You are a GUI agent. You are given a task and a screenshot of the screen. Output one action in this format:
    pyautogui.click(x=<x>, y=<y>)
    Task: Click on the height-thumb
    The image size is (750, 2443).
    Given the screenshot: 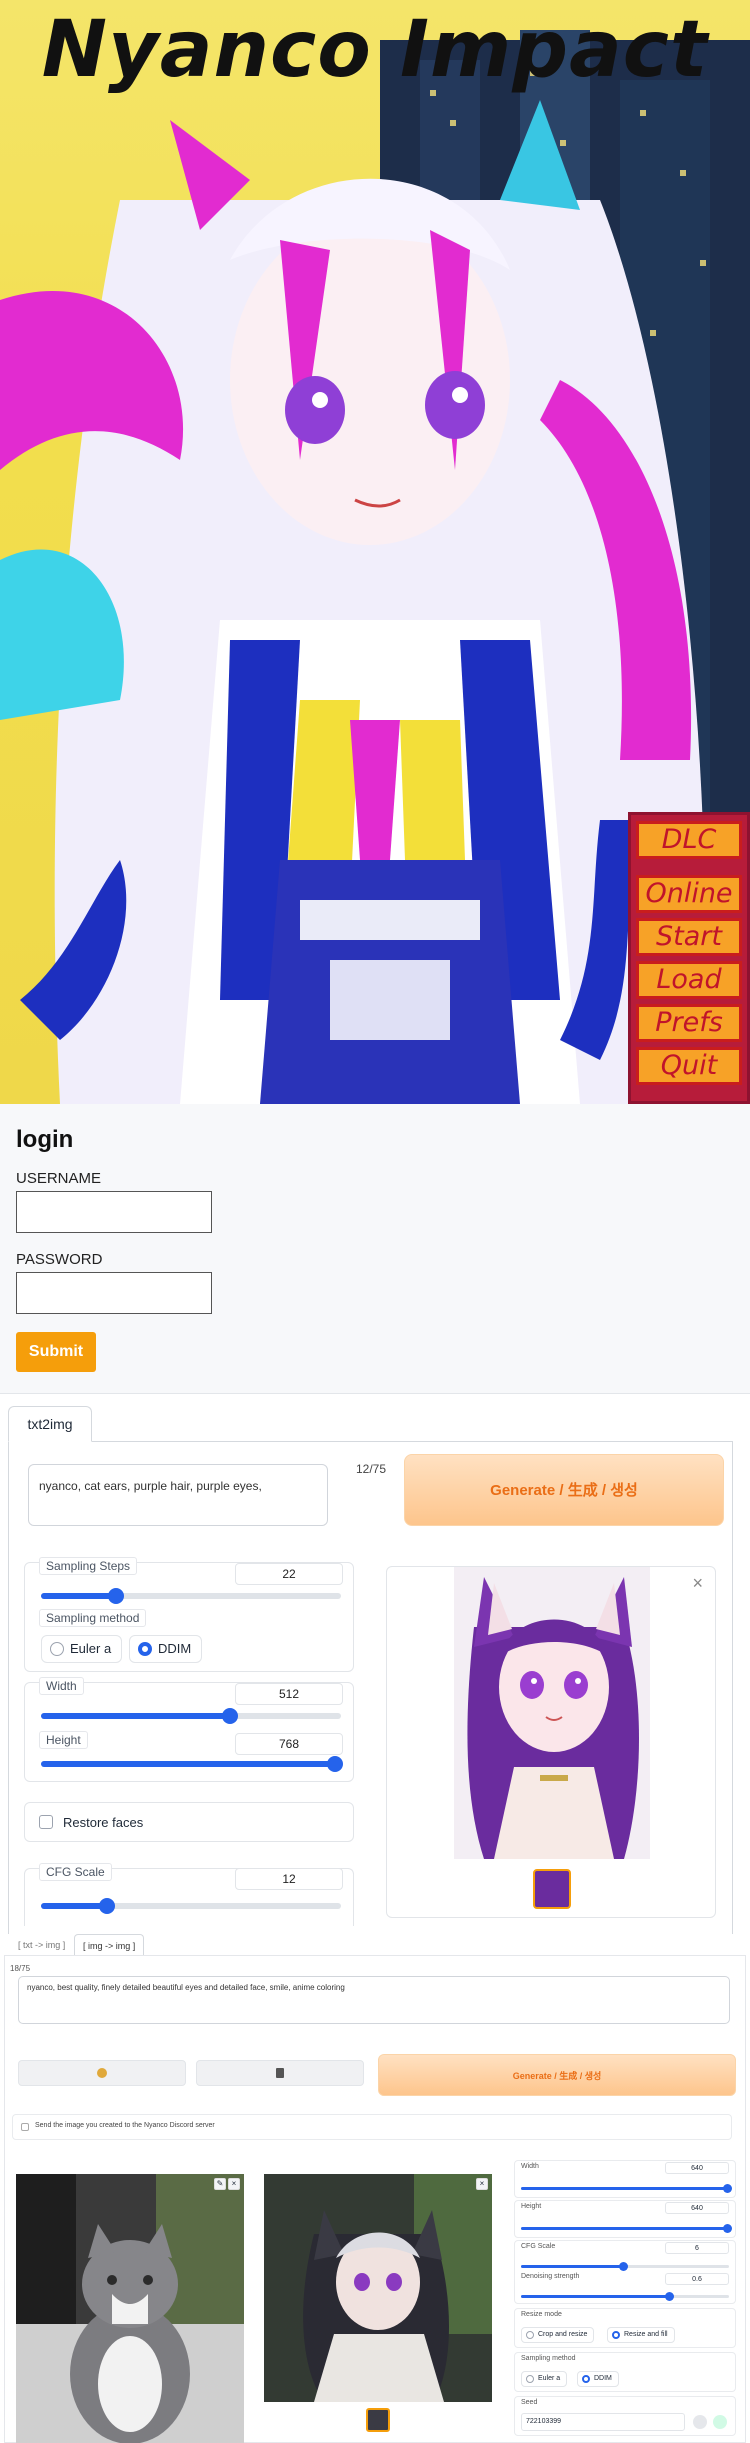 What is the action you would take?
    pyautogui.click(x=335, y=1764)
    